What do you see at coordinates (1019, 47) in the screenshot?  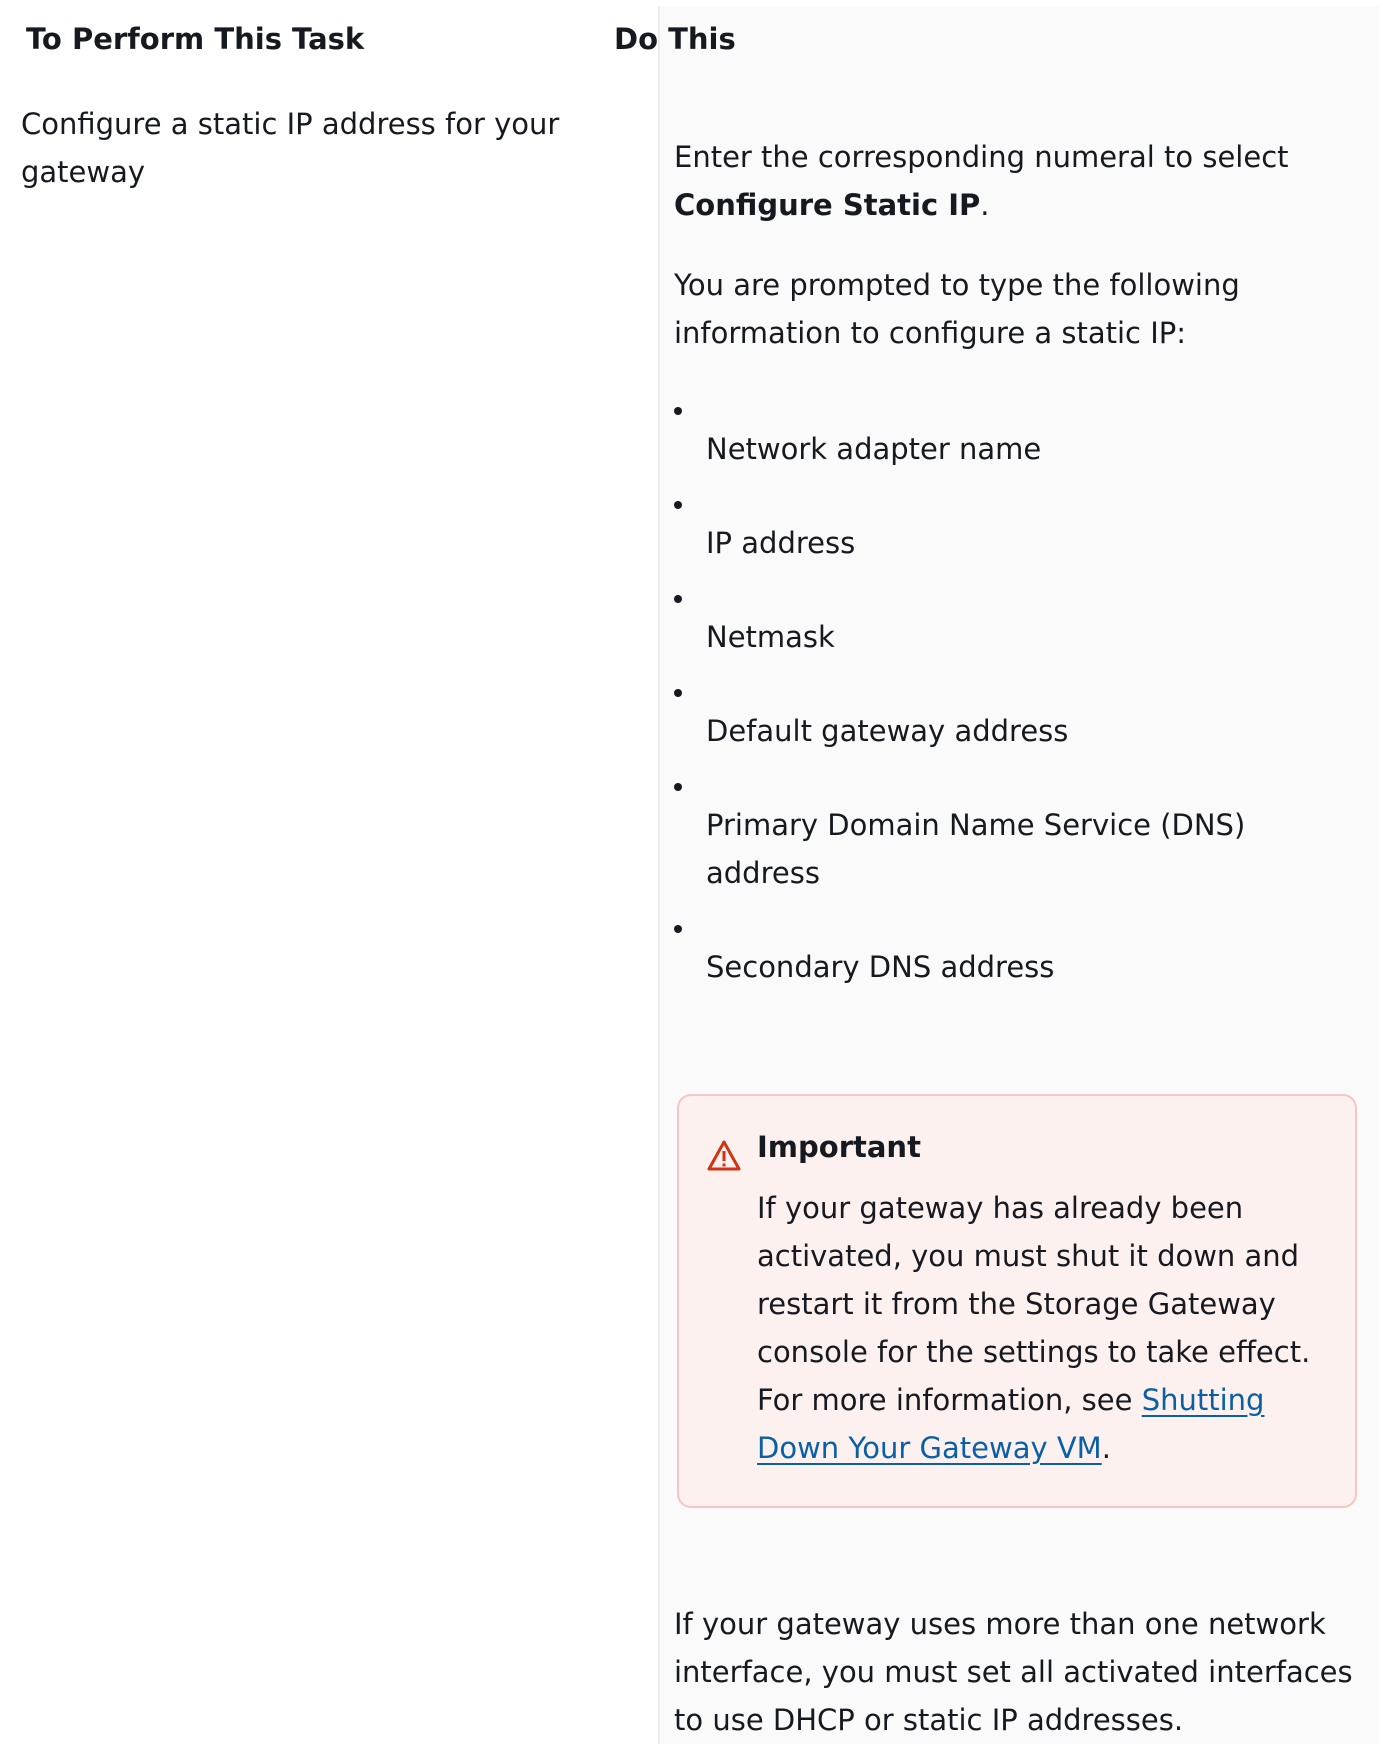 I see `header-cell-action` at bounding box center [1019, 47].